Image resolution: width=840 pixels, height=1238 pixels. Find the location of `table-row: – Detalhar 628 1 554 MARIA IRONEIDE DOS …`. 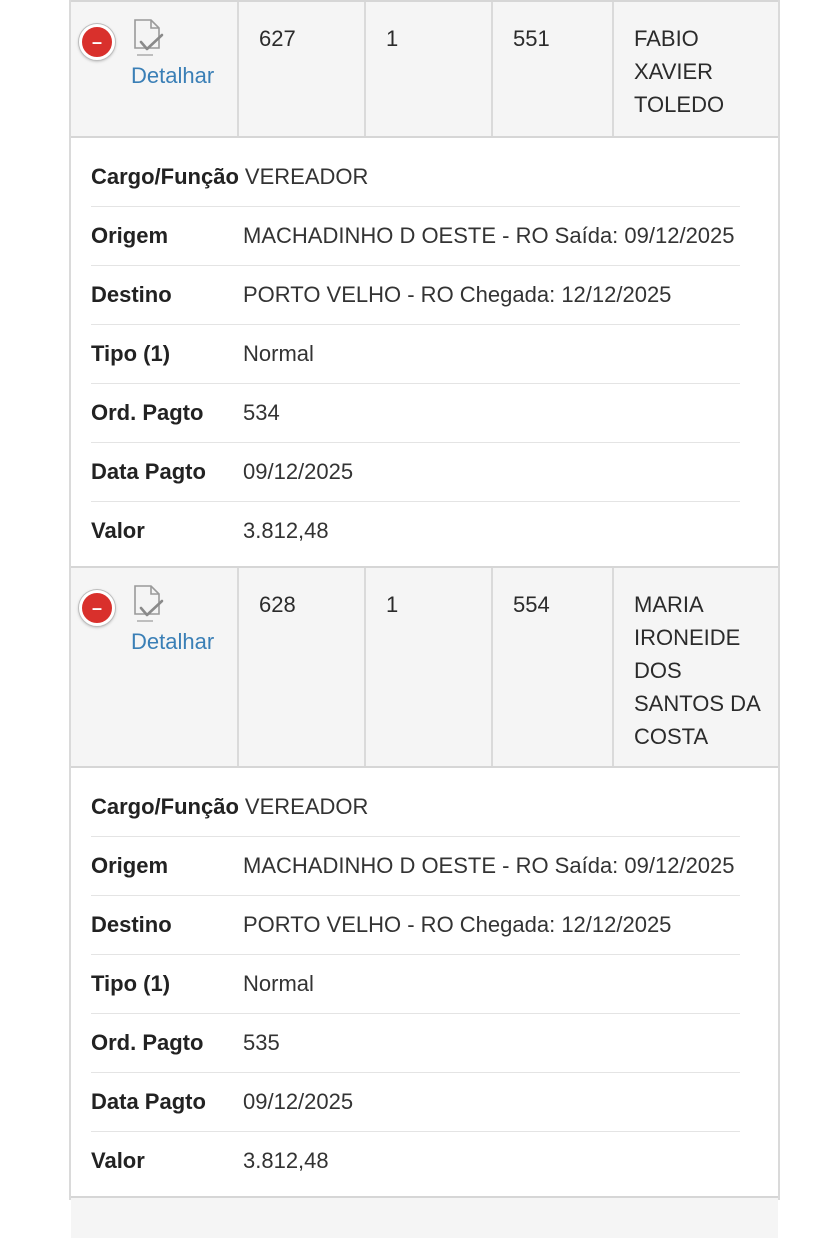

table-row: – Detalhar 628 1 554 MARIA IRONEIDE DOS … is located at coordinates (424, 667).